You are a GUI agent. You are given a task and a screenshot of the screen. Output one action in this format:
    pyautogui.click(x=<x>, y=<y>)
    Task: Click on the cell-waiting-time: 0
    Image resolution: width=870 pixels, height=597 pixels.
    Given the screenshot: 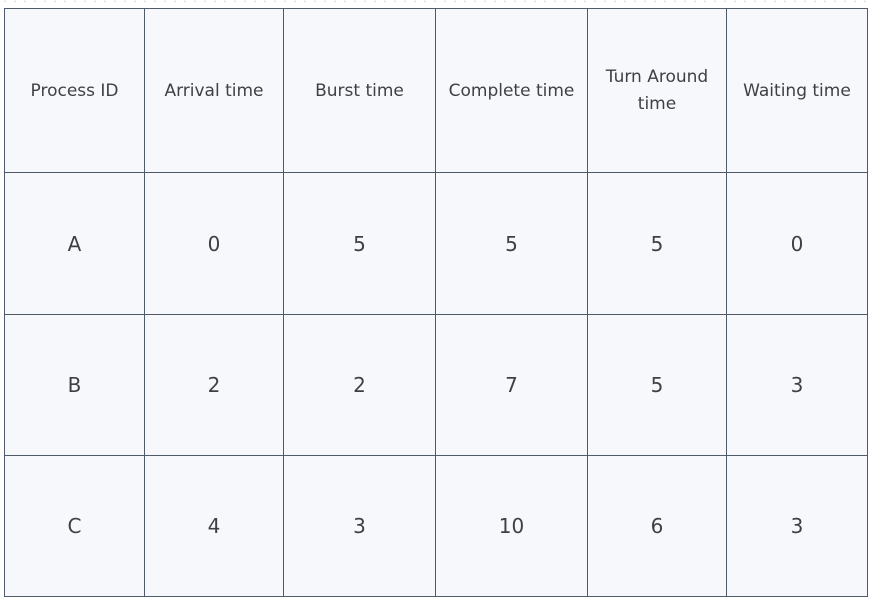 What is the action you would take?
    pyautogui.click(x=797, y=243)
    